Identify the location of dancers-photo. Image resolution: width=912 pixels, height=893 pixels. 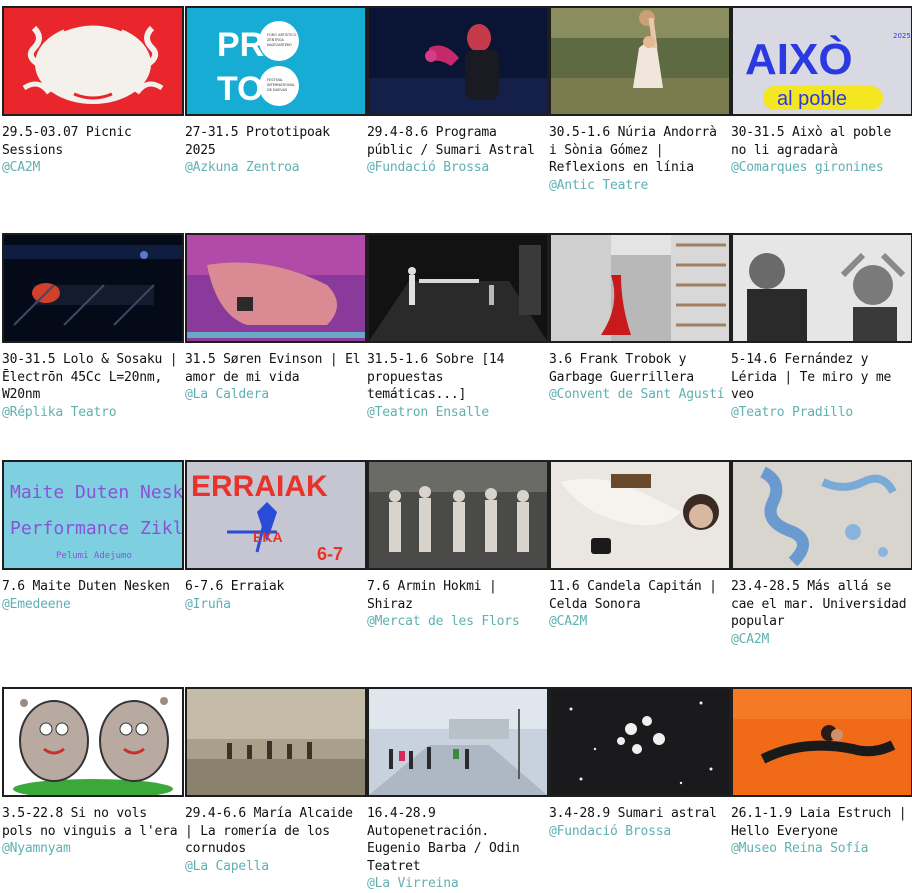
(458, 515).